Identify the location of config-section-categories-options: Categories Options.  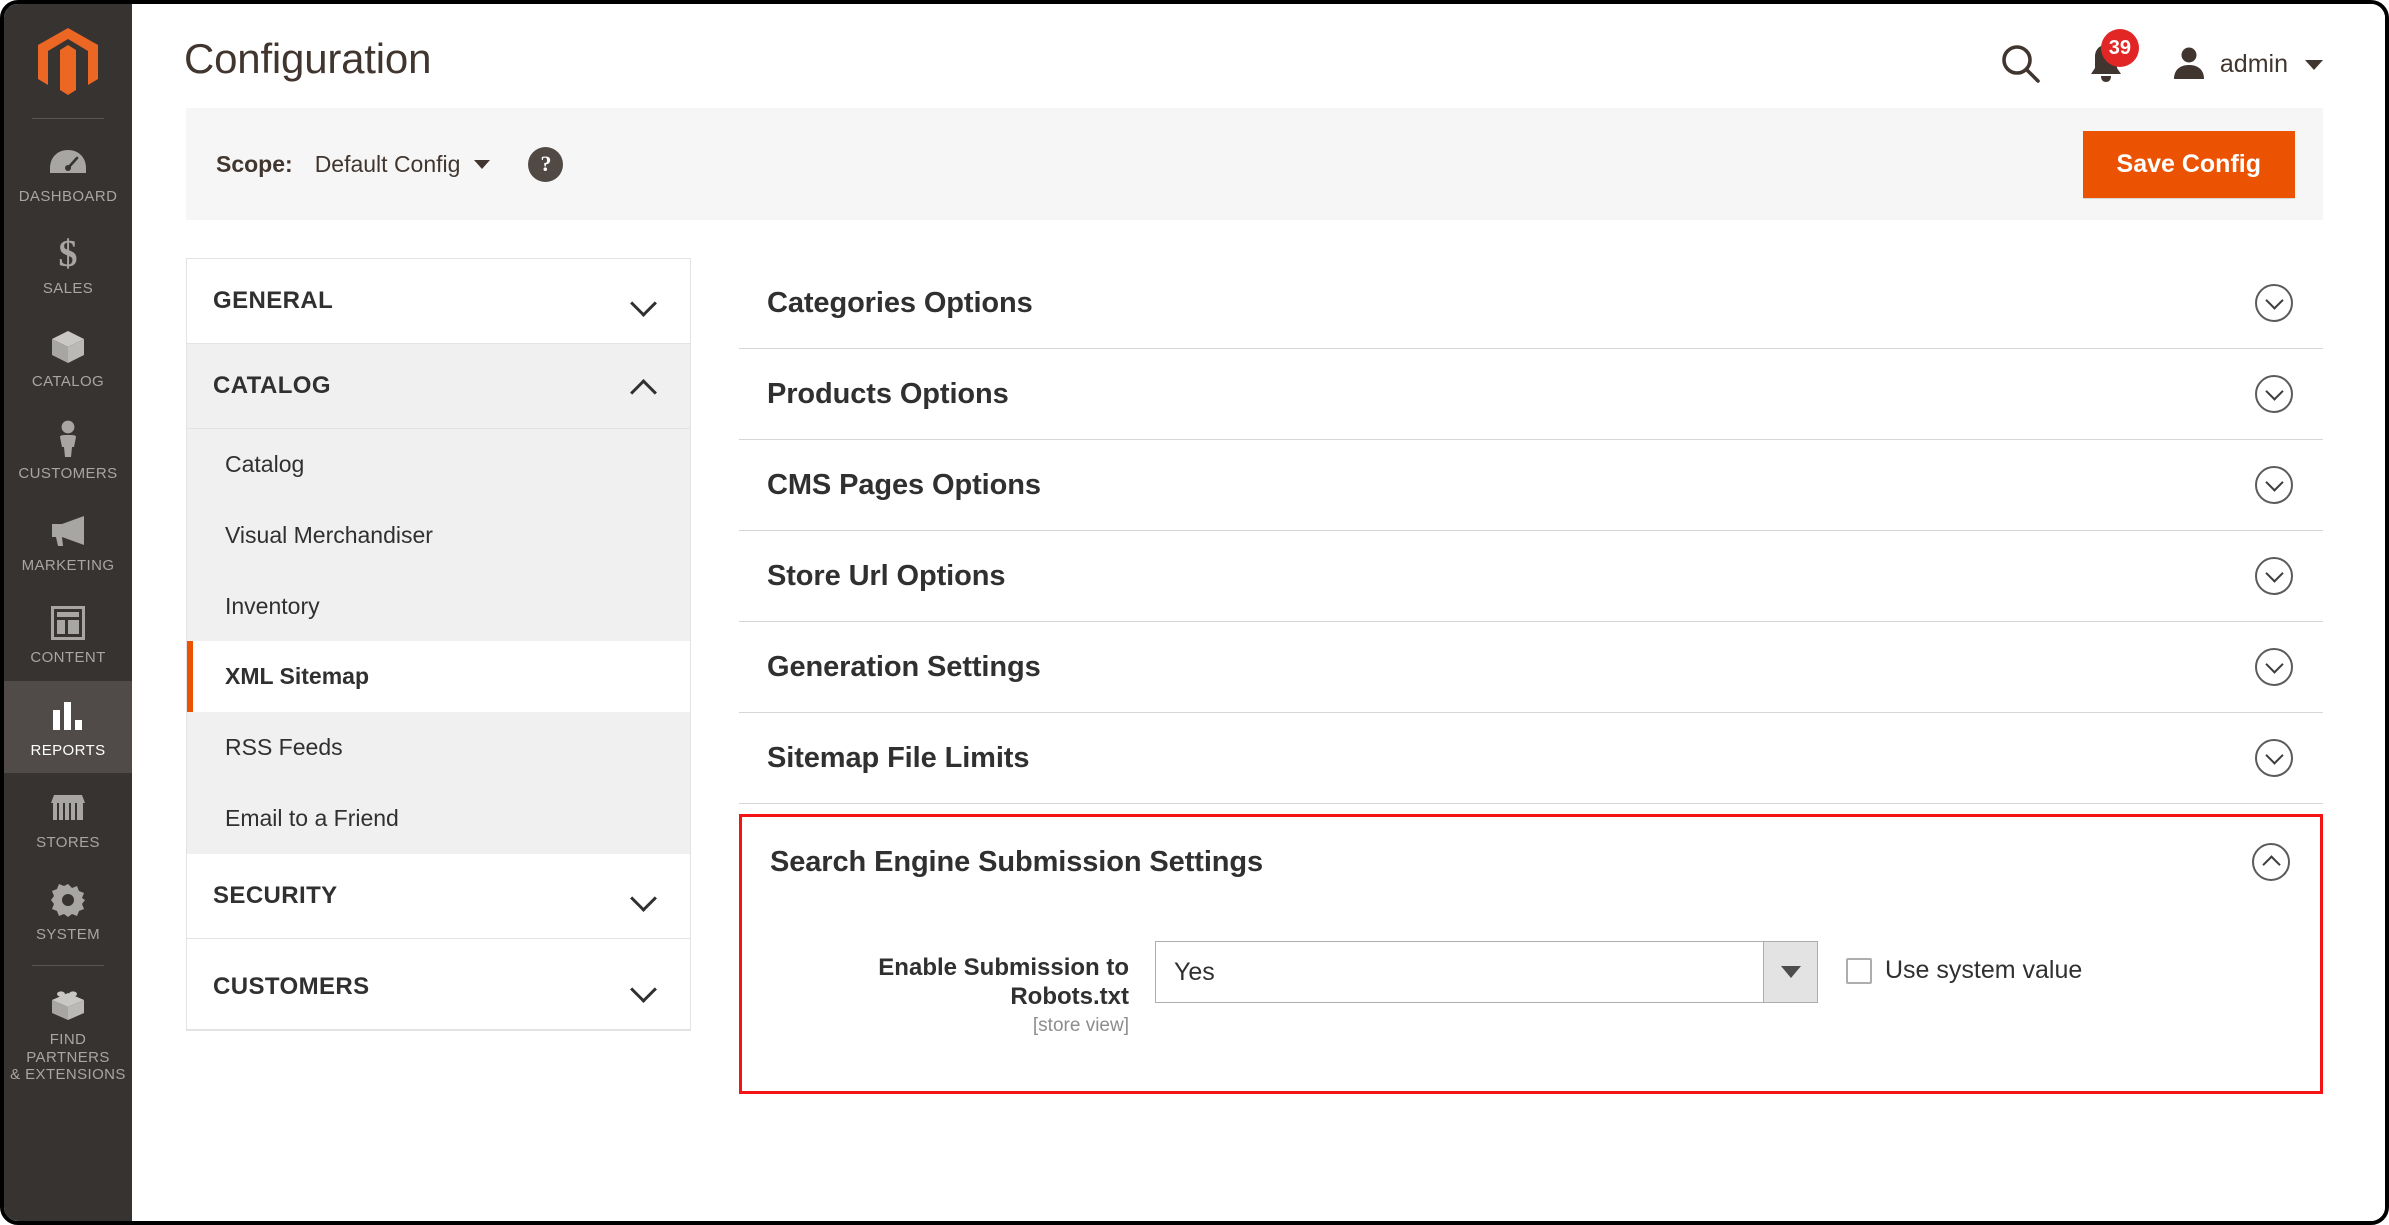
(1531, 303).